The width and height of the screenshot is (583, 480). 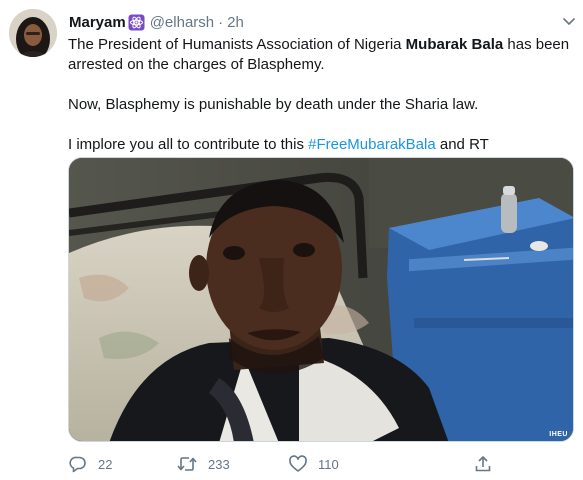 What do you see at coordinates (328, 464) in the screenshot?
I see `like-count: 110` at bounding box center [328, 464].